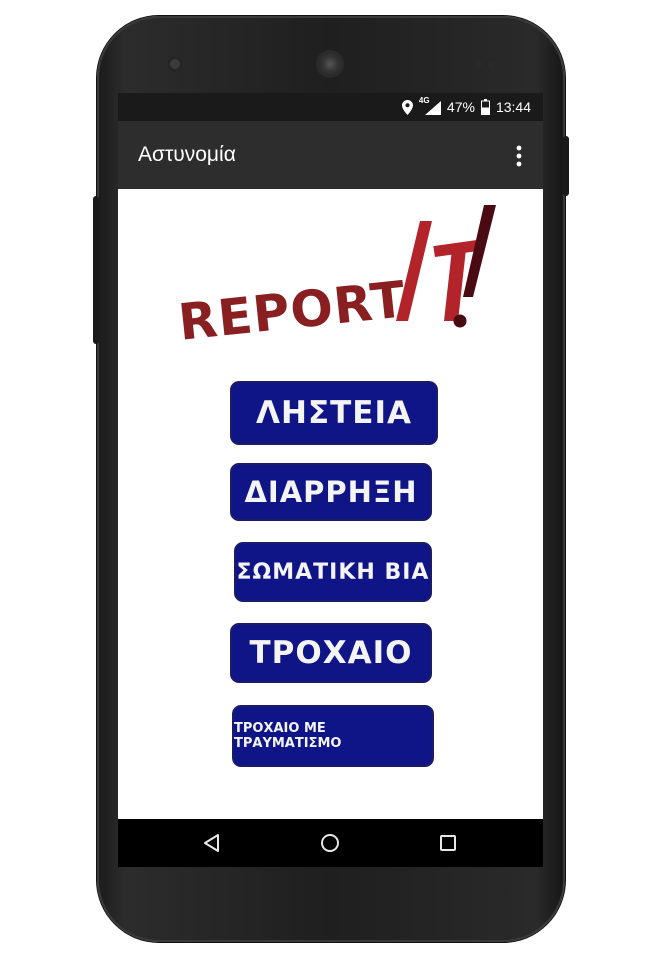 The height and width of the screenshot is (960, 662). I want to click on traffic-accident-button: ΤΡΟΧΑΙΟ, so click(331, 653).